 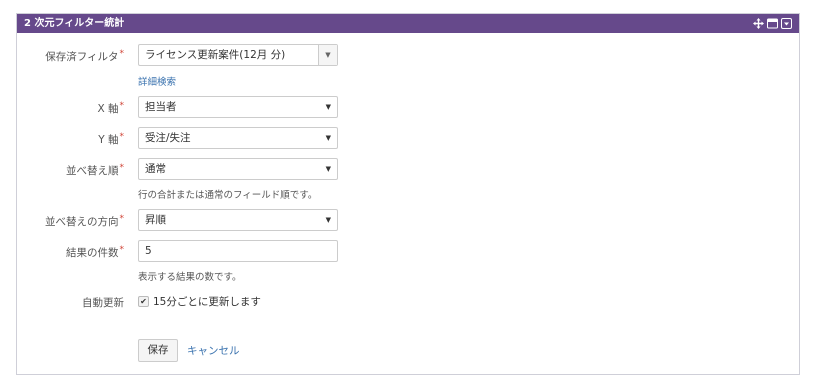 I want to click on sort-direction-value: 昇順, so click(x=155, y=220).